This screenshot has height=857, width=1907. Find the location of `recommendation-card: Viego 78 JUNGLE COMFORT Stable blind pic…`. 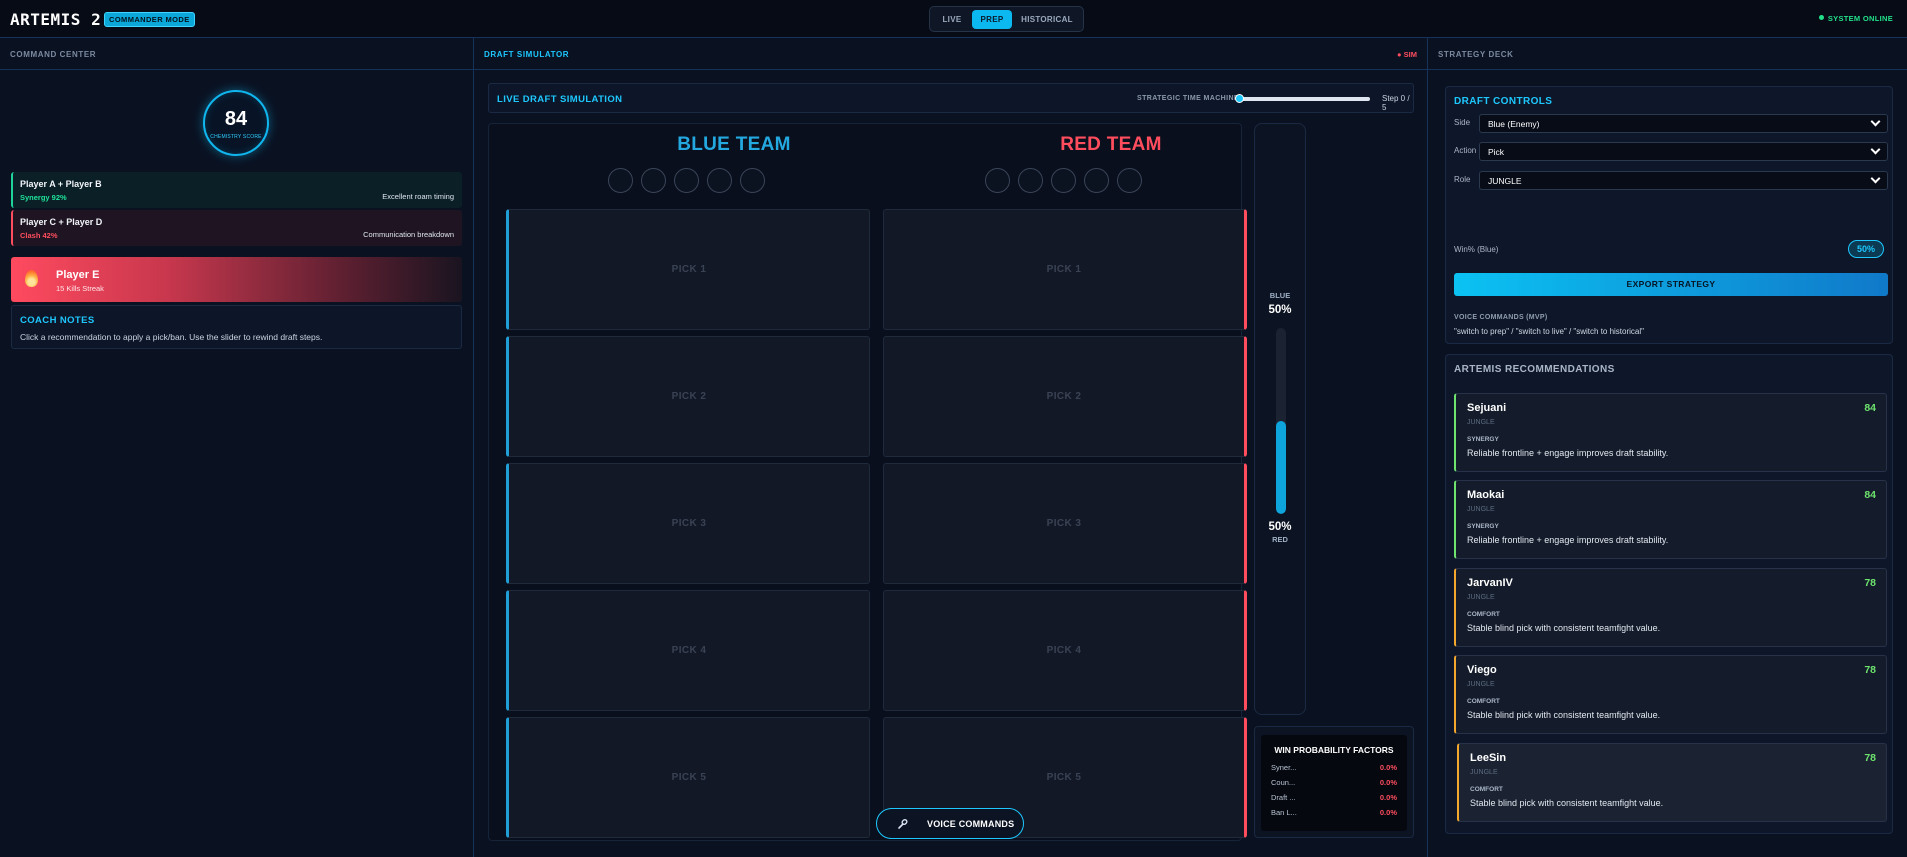

recommendation-card: Viego 78 JUNGLE COMFORT Stable blind pic… is located at coordinates (1670, 694).